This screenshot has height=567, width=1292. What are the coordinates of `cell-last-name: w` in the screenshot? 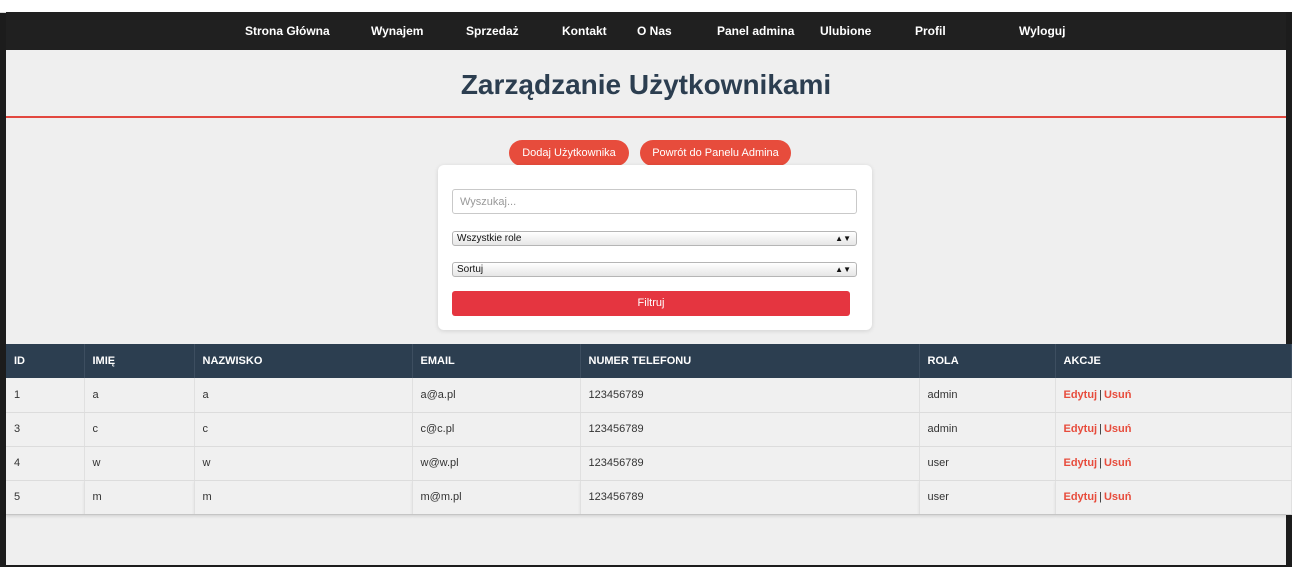 It's located at (303, 463).